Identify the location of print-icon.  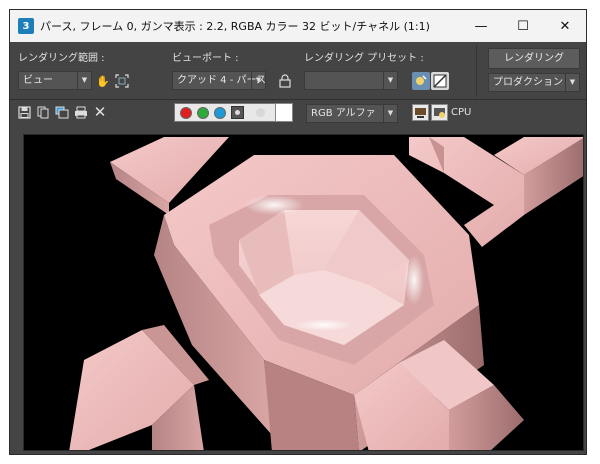
(81, 112).